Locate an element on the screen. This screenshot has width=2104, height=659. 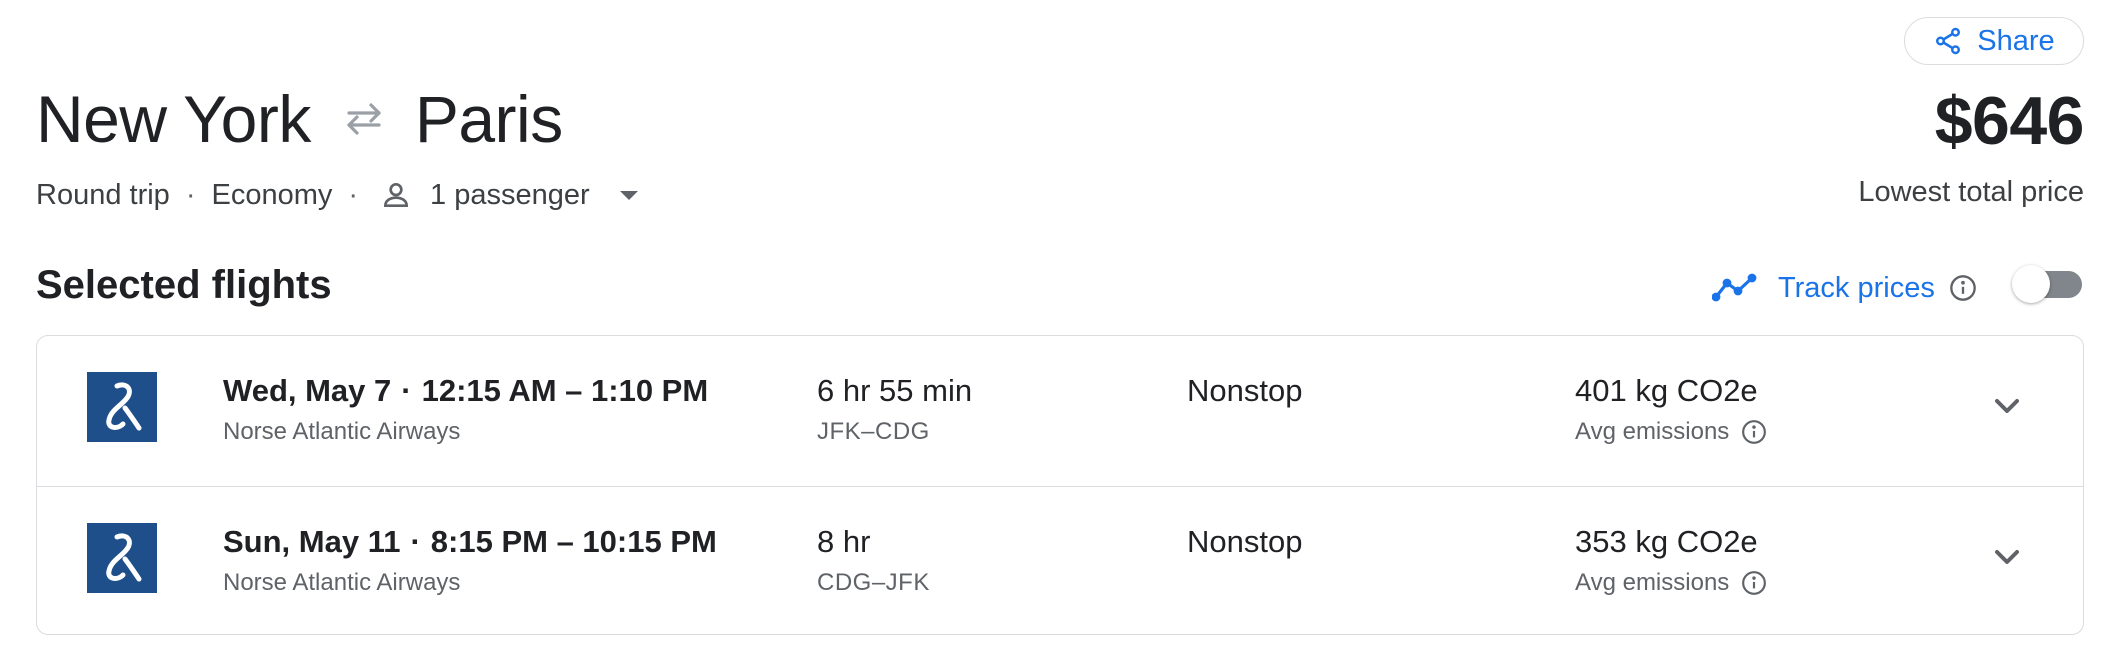
flight-route: CDG–JFK is located at coordinates (873, 582).